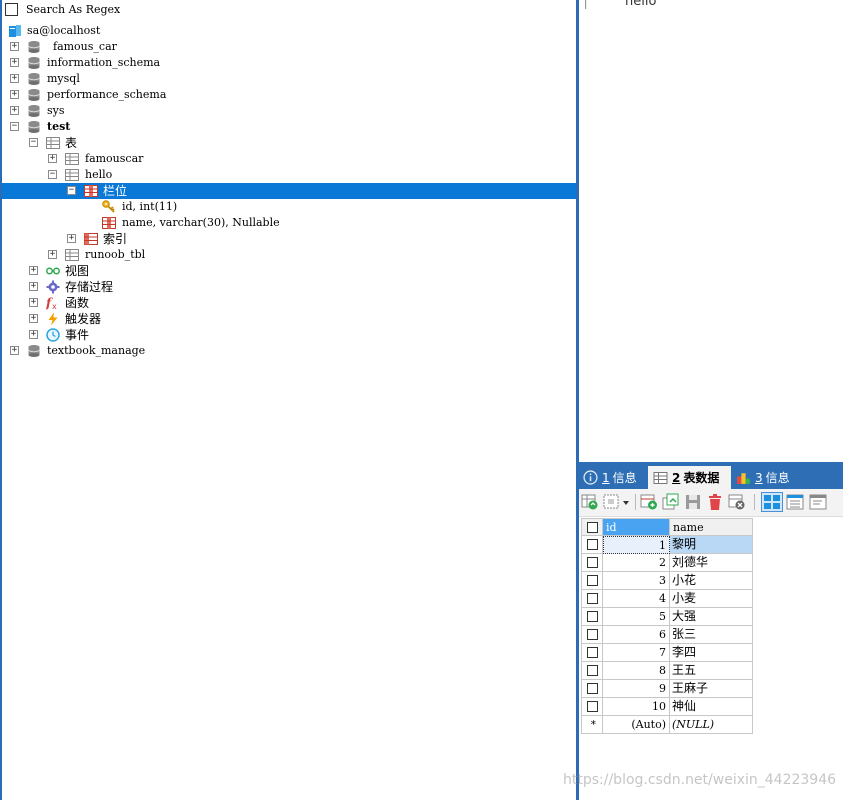 This screenshot has width=843, height=800. Describe the element at coordinates (636, 545) in the screenshot. I see `cell-id: 1` at that location.